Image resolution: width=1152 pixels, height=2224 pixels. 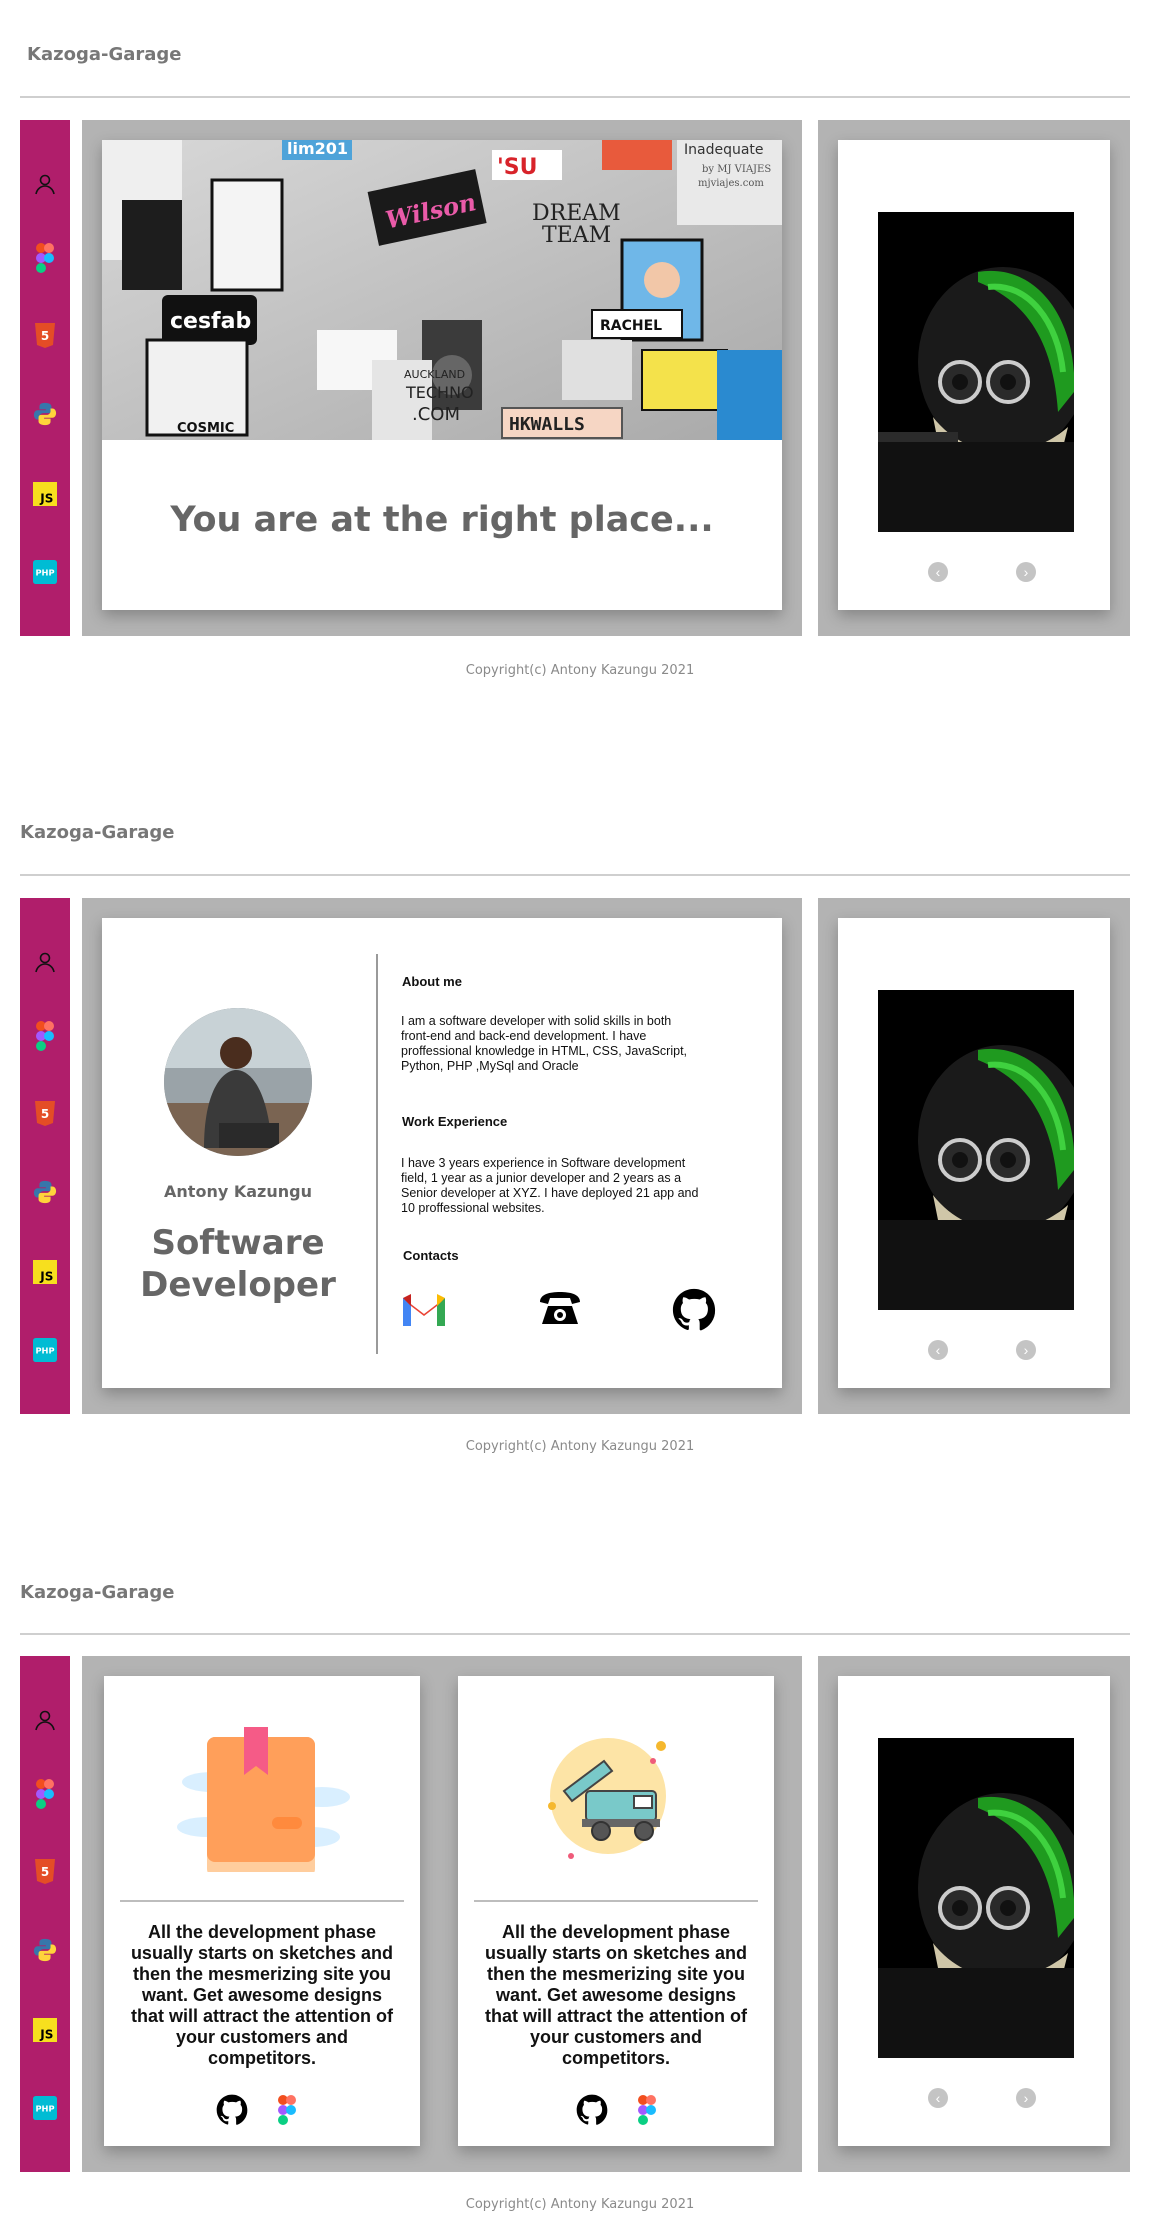 What do you see at coordinates (317, 149) in the screenshot?
I see `svg-text: lim201` at bounding box center [317, 149].